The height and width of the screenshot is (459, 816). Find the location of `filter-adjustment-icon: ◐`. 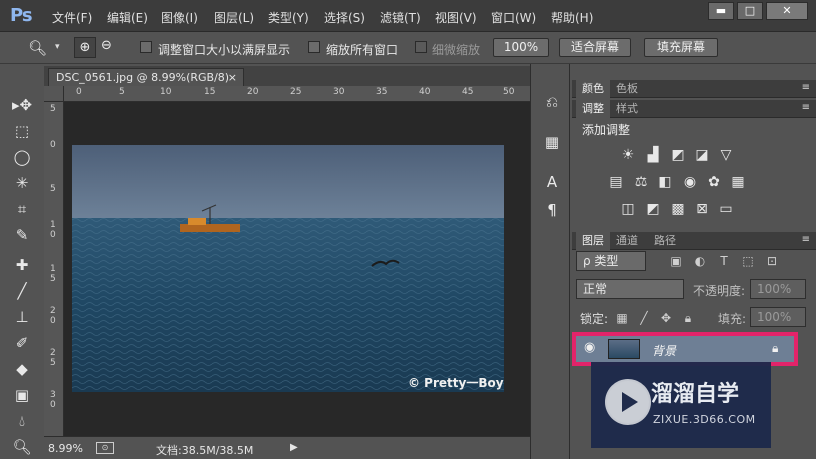

filter-adjustment-icon: ◐ is located at coordinates (700, 261).